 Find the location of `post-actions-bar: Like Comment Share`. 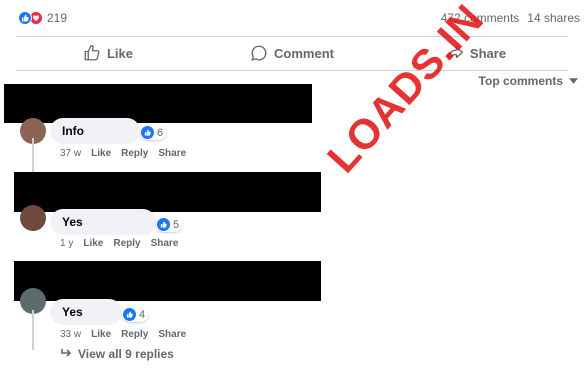

post-actions-bar: Like Comment Share is located at coordinates (292, 53).